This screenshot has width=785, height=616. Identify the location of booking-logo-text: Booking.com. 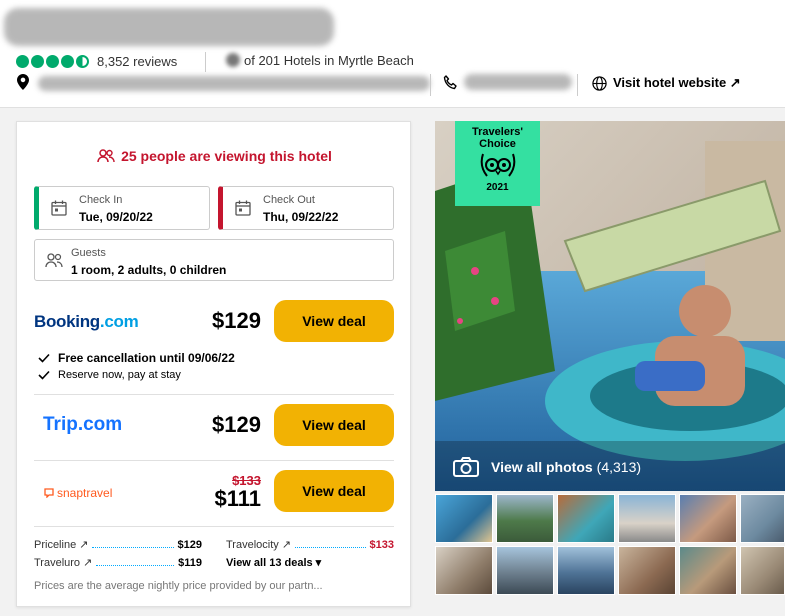
(86, 321).